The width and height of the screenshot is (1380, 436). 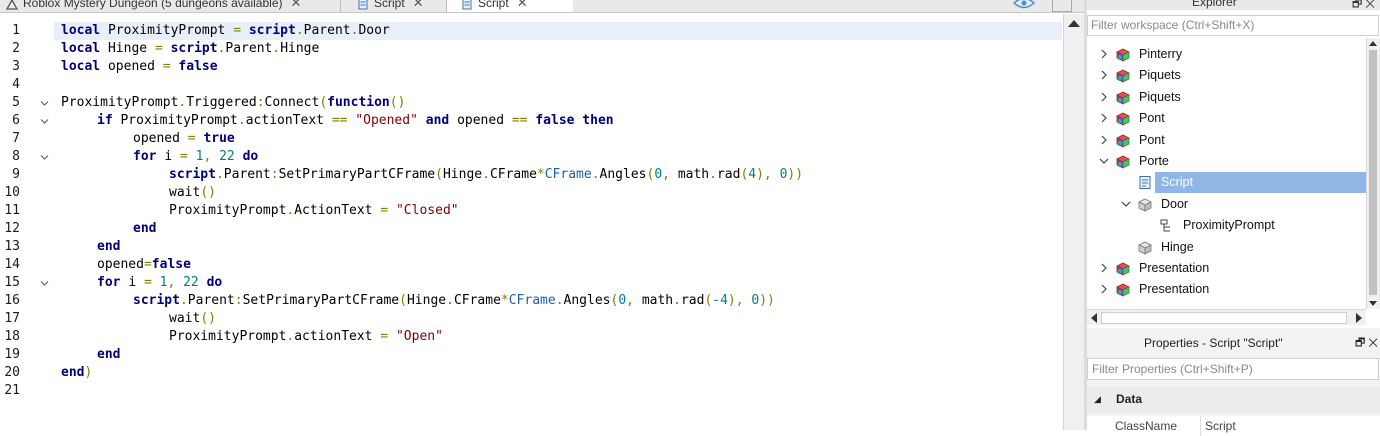 I want to click on code-token: Door, so click(x=374, y=30).